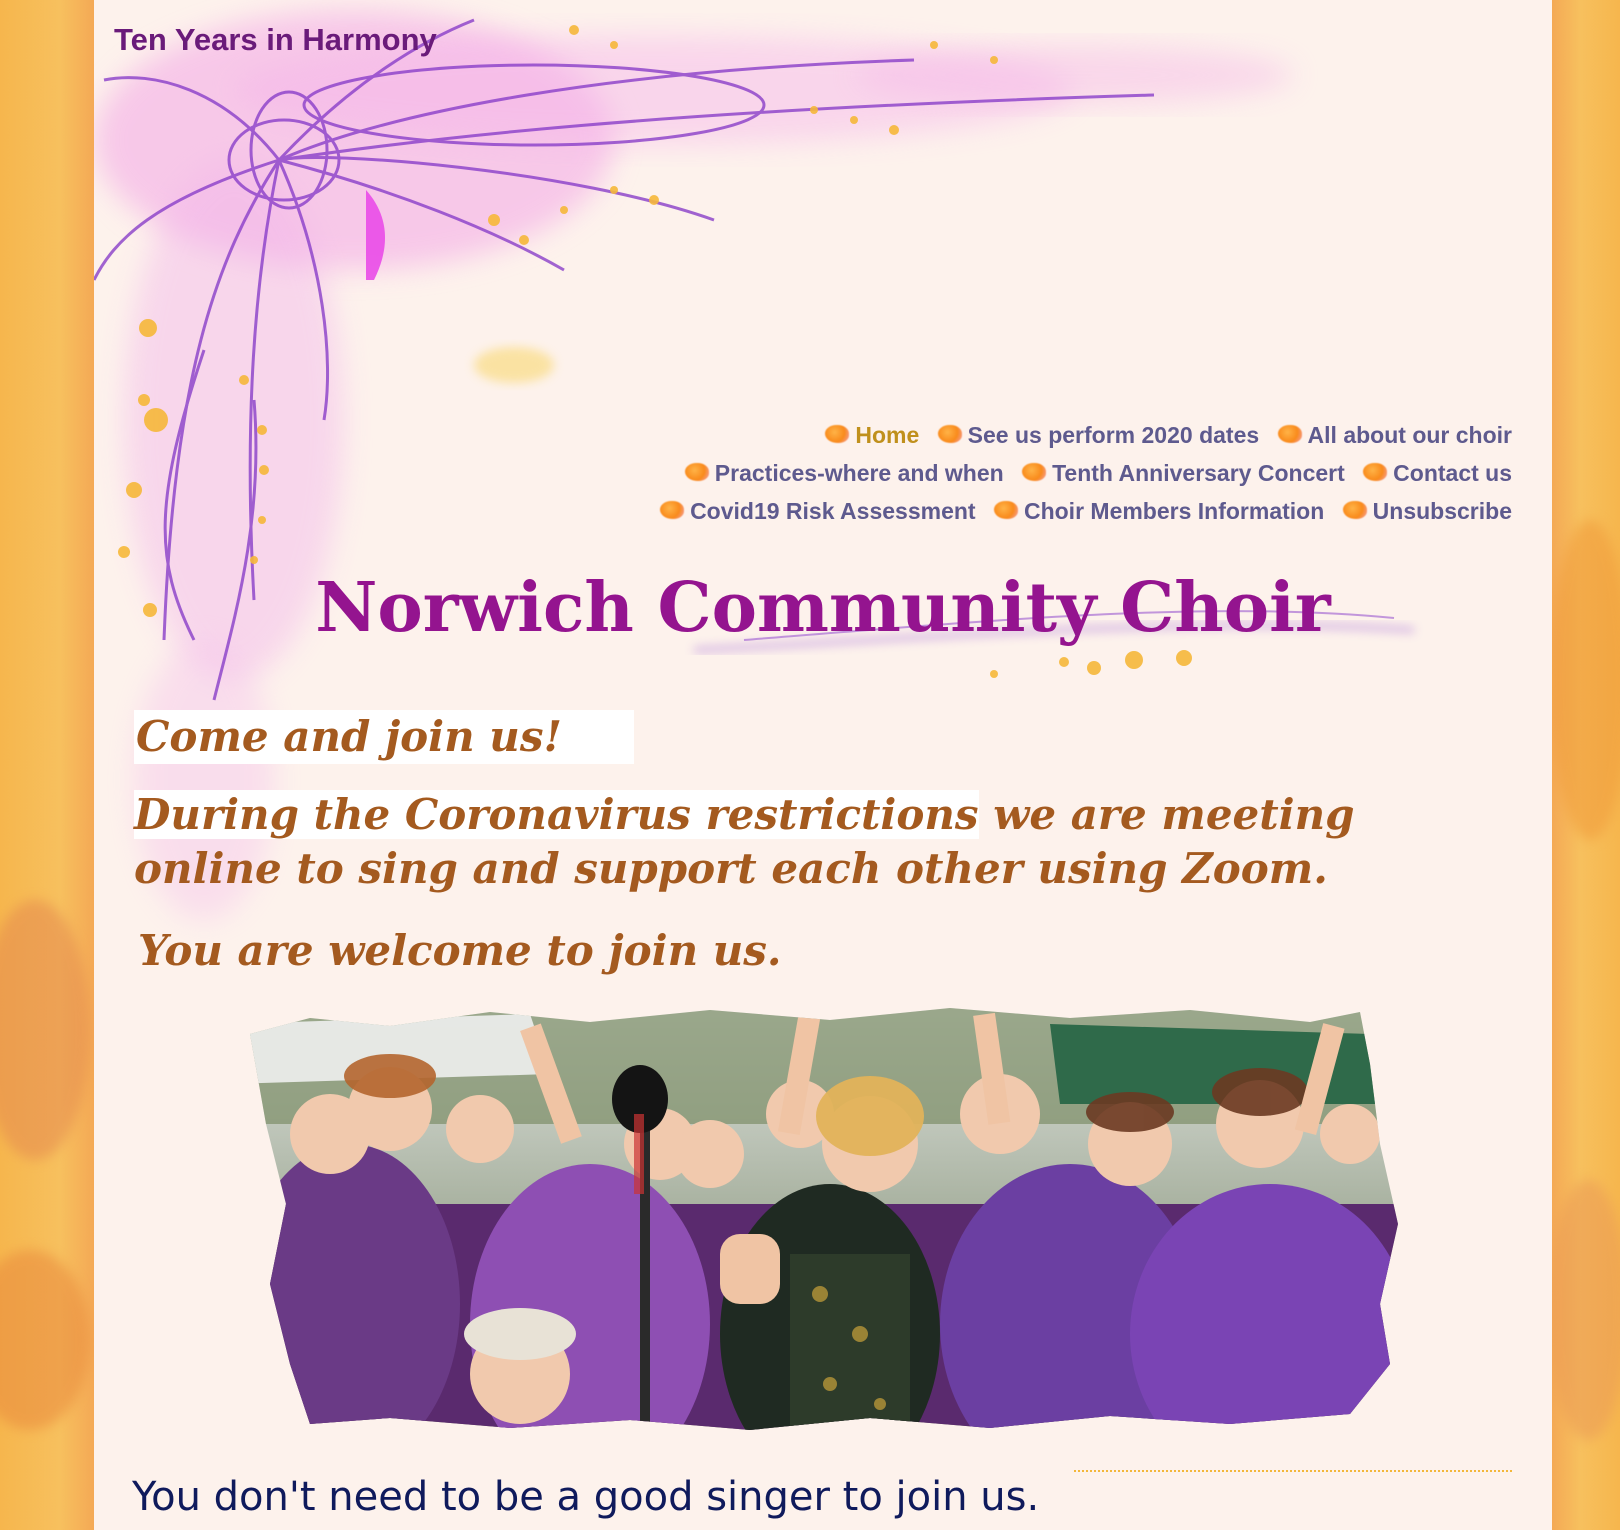 This screenshot has width=1620, height=1530. I want to click on nav-item-home: Home, so click(871, 435).